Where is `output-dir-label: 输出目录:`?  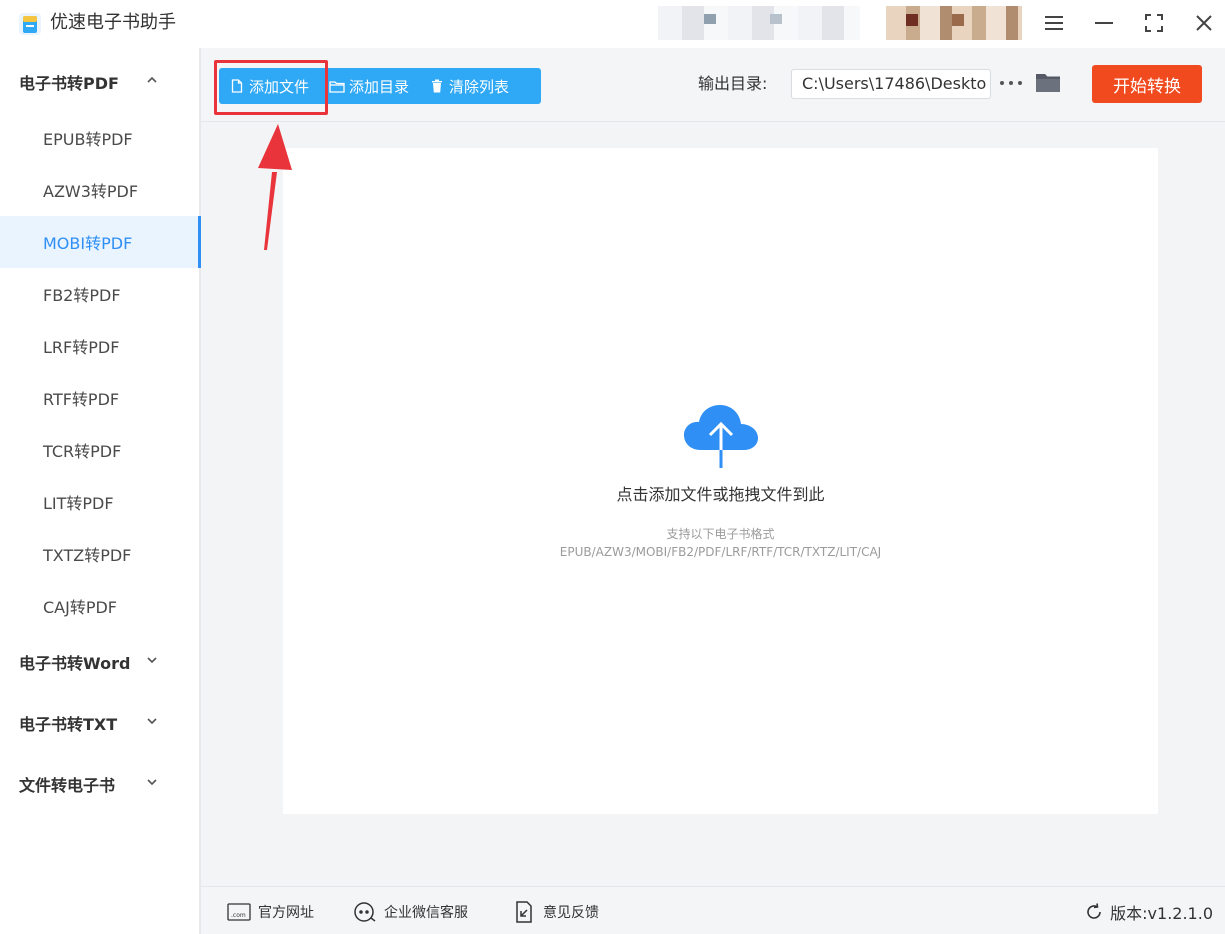
output-dir-label: 输出目录: is located at coordinates (733, 83).